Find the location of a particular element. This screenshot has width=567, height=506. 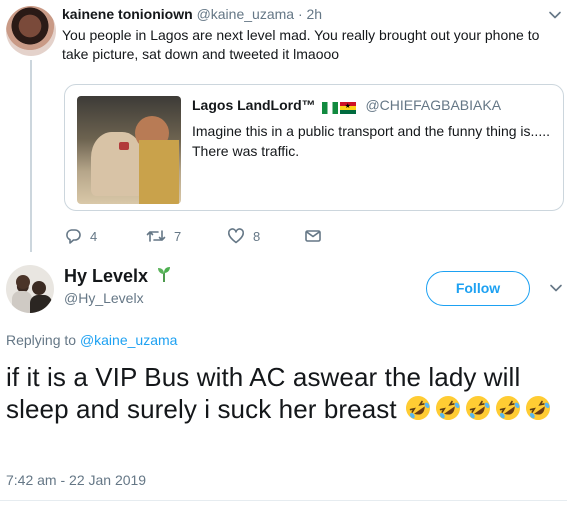

replying-to-handle-link: @kaine_uzama is located at coordinates (129, 340).